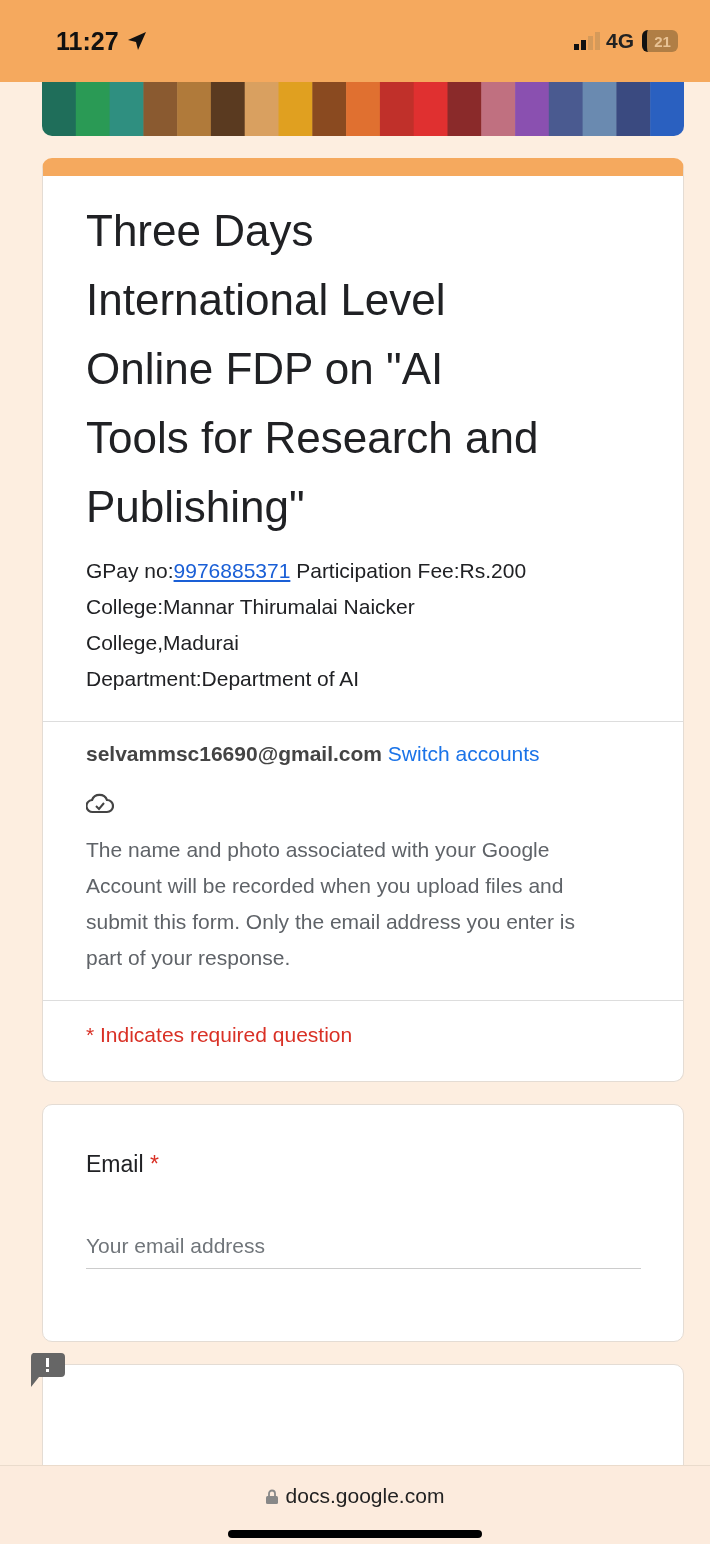 Image resolution: width=710 pixels, height=1544 pixels. What do you see at coordinates (223, 679) in the screenshot?
I see `description-text: Department:Department of AI` at bounding box center [223, 679].